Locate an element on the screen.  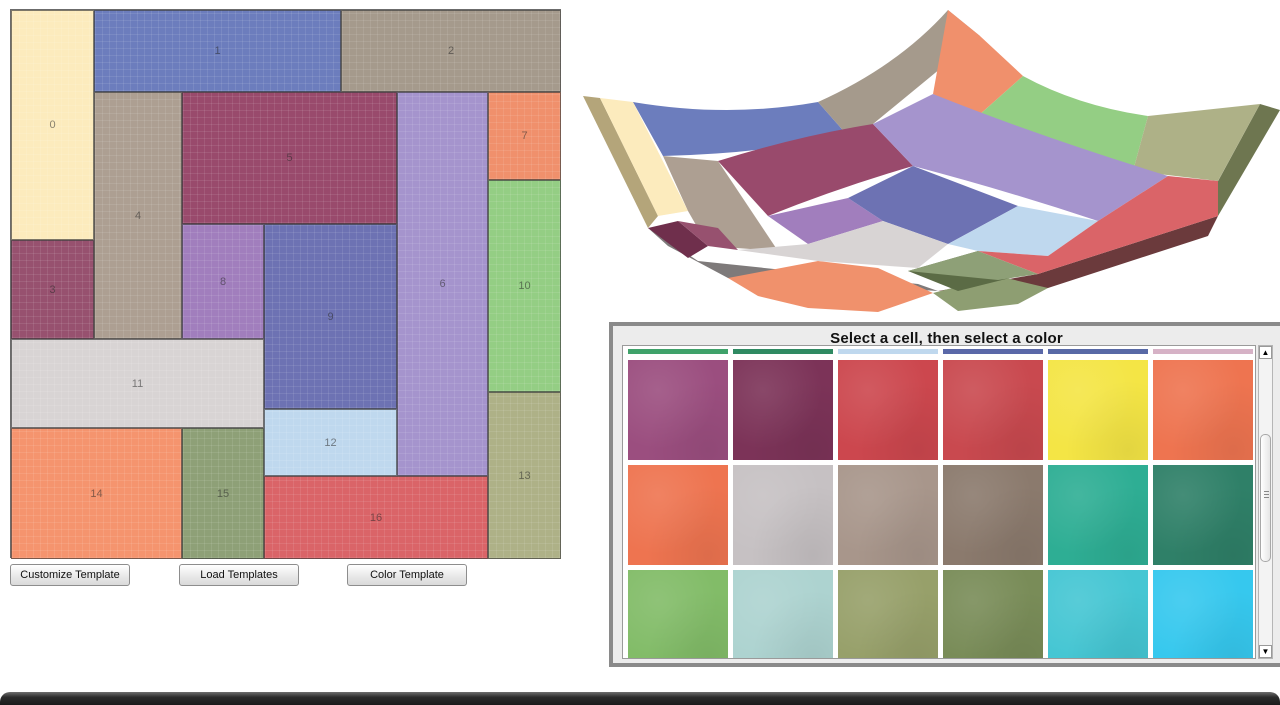
template-cell-label: 4 is located at coordinates (138, 215).